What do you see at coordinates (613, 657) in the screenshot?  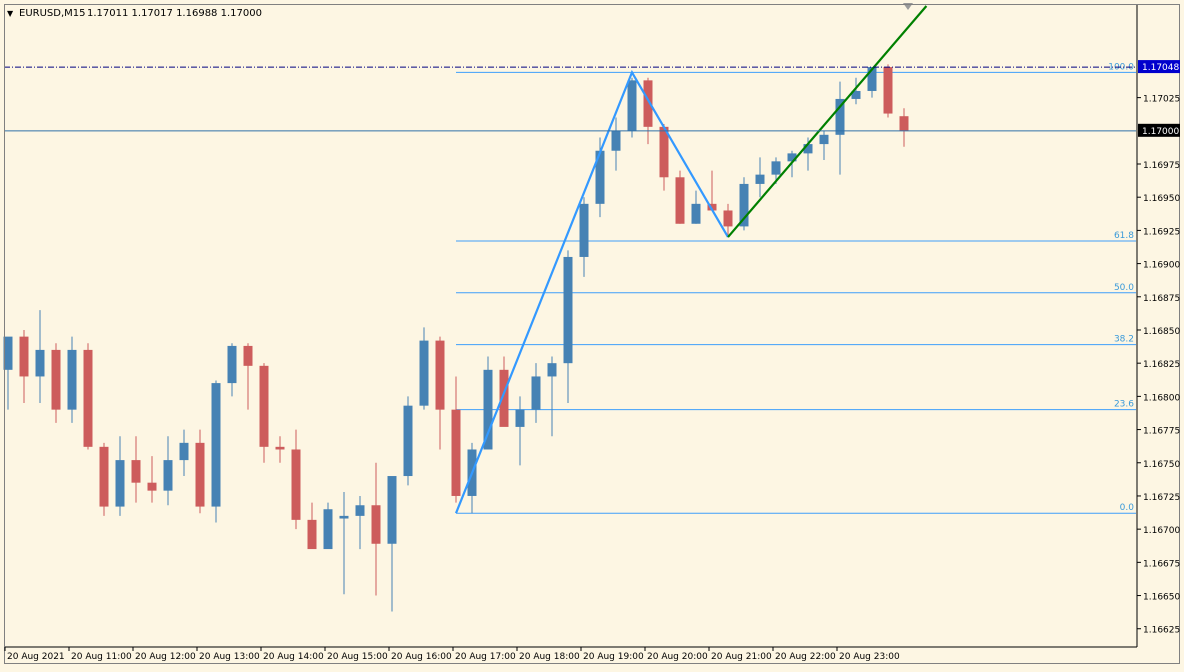 I see `time-tick-label: 20 Aug 19:00` at bounding box center [613, 657].